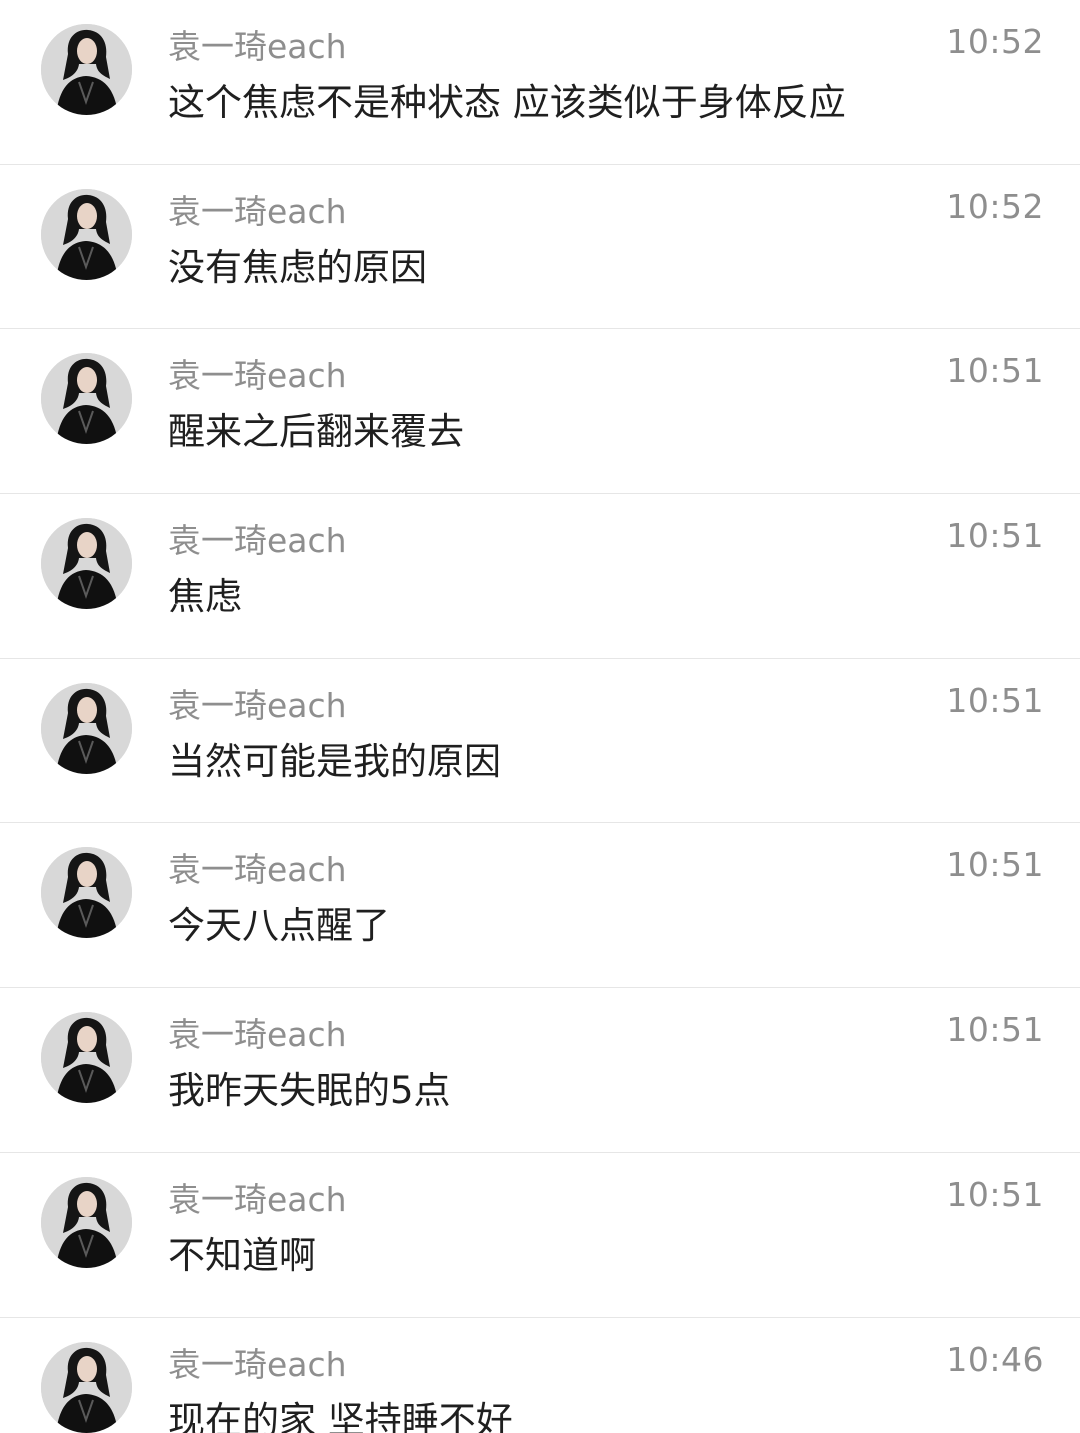 The image size is (1080, 1433). What do you see at coordinates (279, 926) in the screenshot?
I see `message-text: 今天八点醒了` at bounding box center [279, 926].